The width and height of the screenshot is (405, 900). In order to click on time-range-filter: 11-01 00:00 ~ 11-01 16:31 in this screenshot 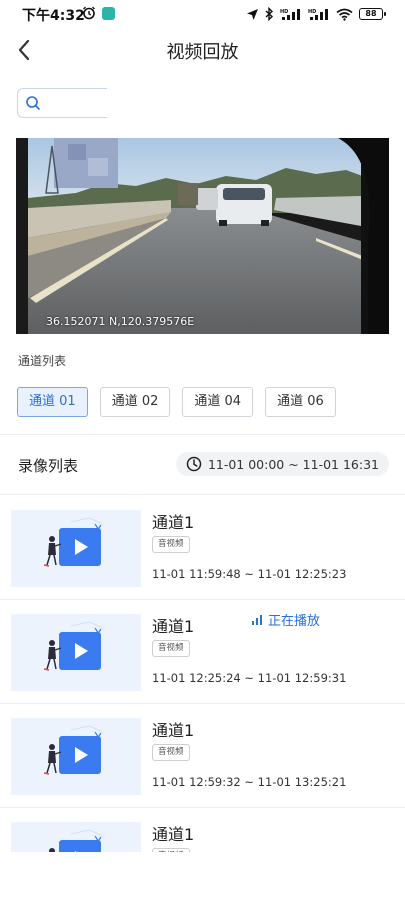, I will do `click(282, 464)`.